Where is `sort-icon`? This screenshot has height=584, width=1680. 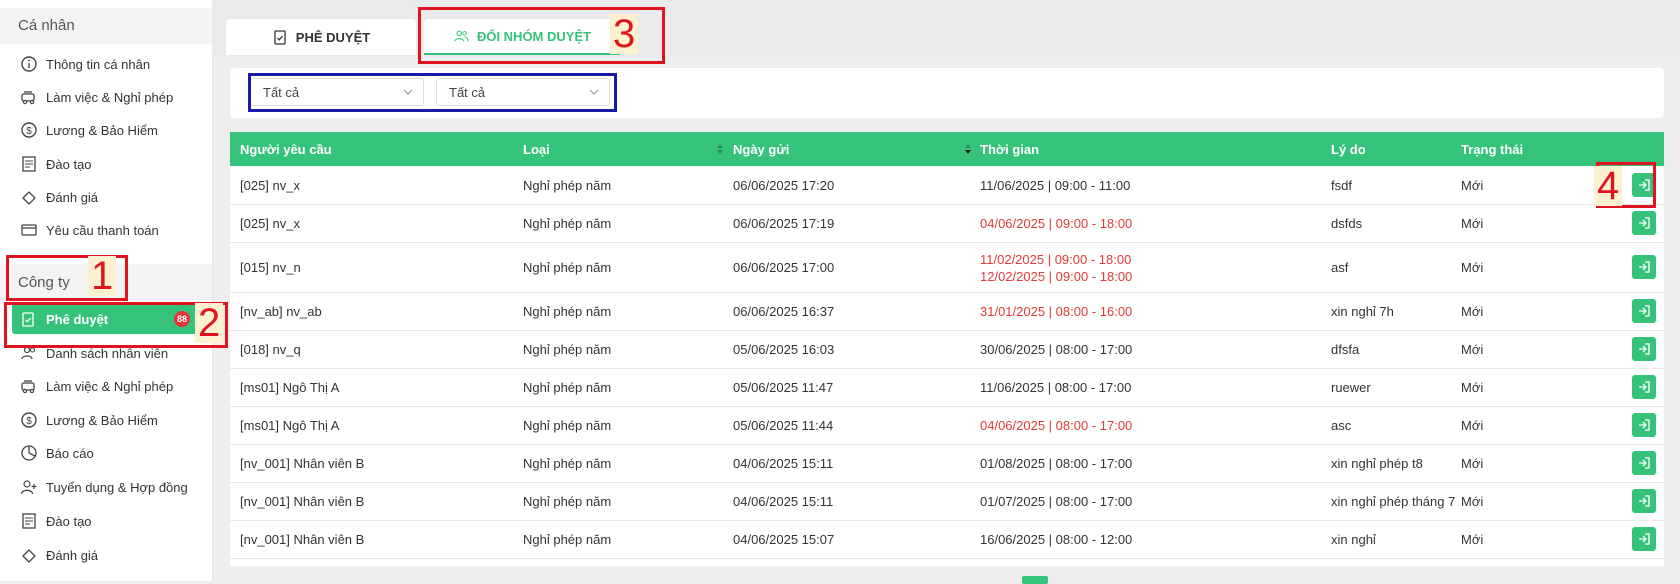
sort-icon is located at coordinates (720, 149).